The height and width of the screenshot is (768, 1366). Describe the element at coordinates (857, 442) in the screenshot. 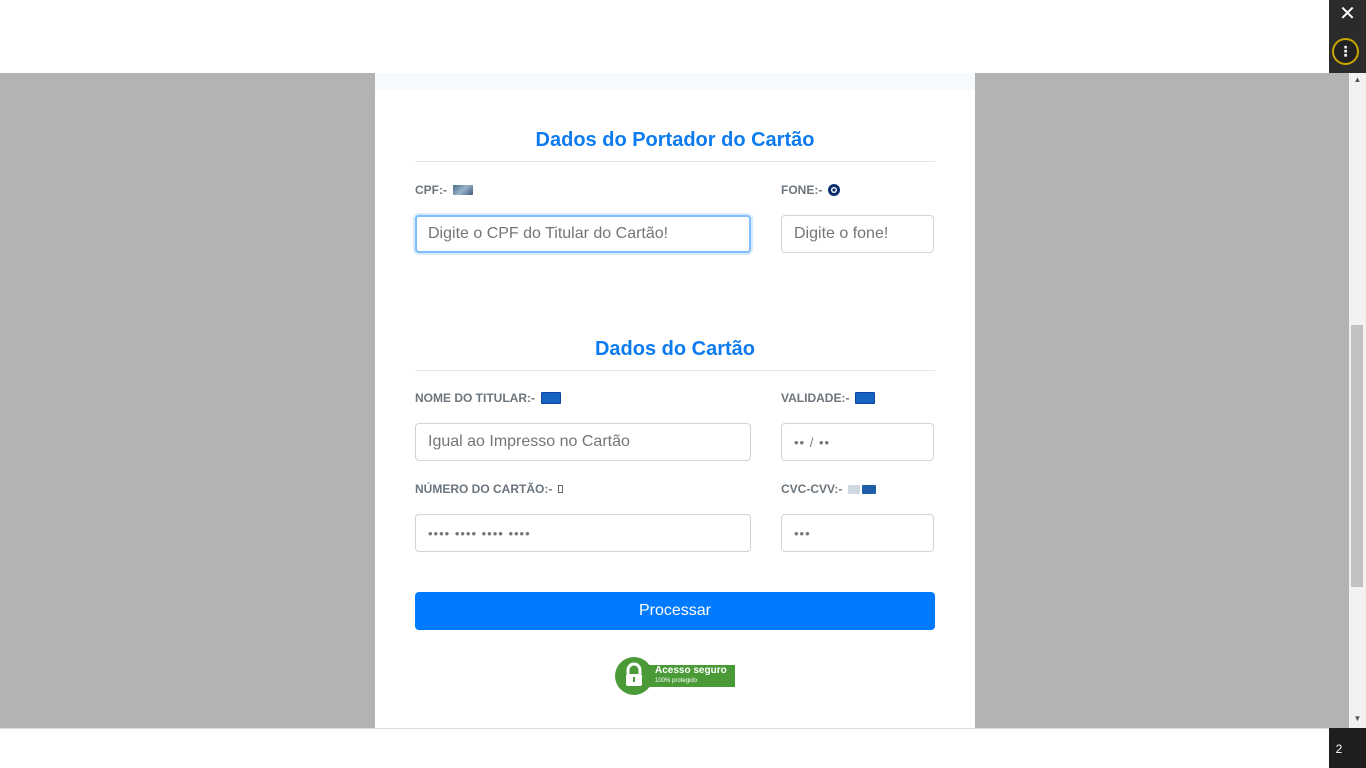

I see `expiry-input` at that location.